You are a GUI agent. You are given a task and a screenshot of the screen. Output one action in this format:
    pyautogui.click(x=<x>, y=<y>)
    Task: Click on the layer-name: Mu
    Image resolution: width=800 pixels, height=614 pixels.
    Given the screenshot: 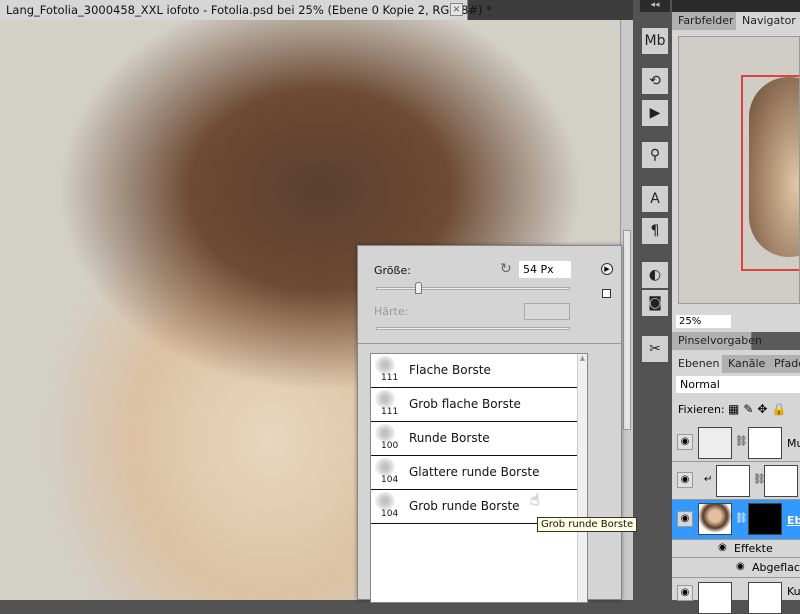 What is the action you would take?
    pyautogui.click(x=793, y=443)
    